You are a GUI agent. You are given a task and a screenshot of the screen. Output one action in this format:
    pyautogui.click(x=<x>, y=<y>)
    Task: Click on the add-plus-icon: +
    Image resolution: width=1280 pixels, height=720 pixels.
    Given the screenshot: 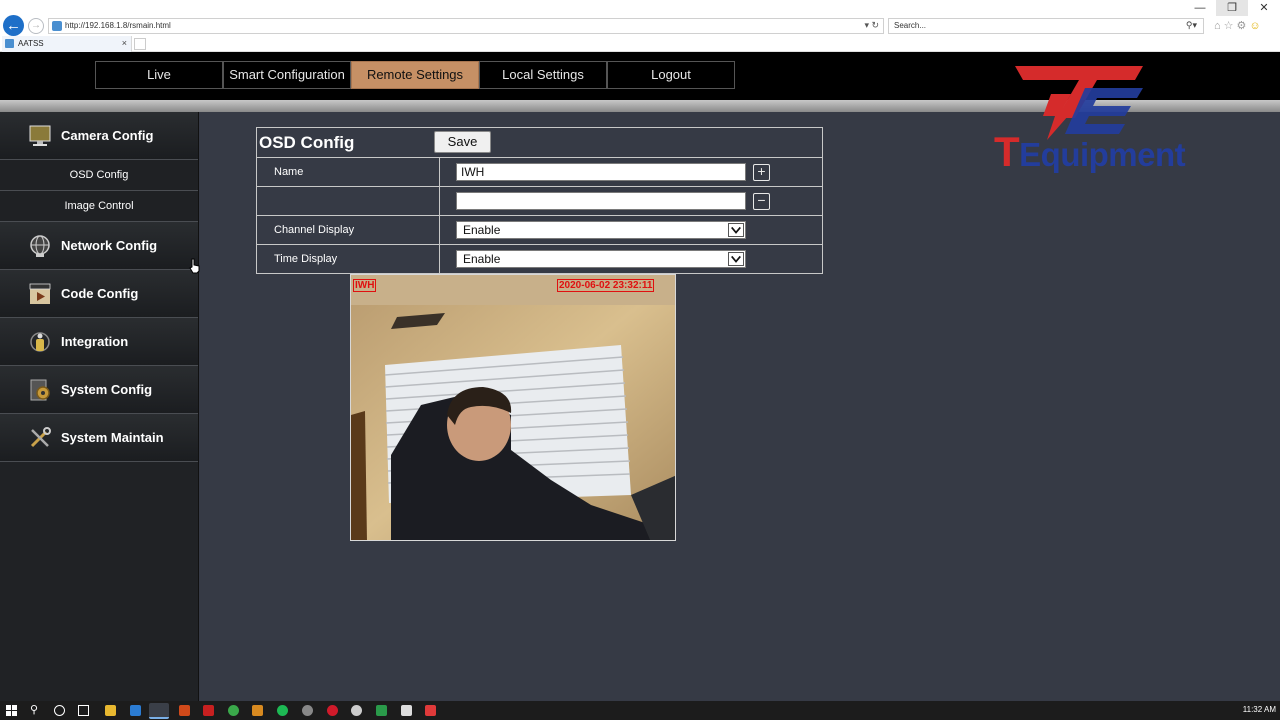 What is the action you would take?
    pyautogui.click(x=761, y=172)
    